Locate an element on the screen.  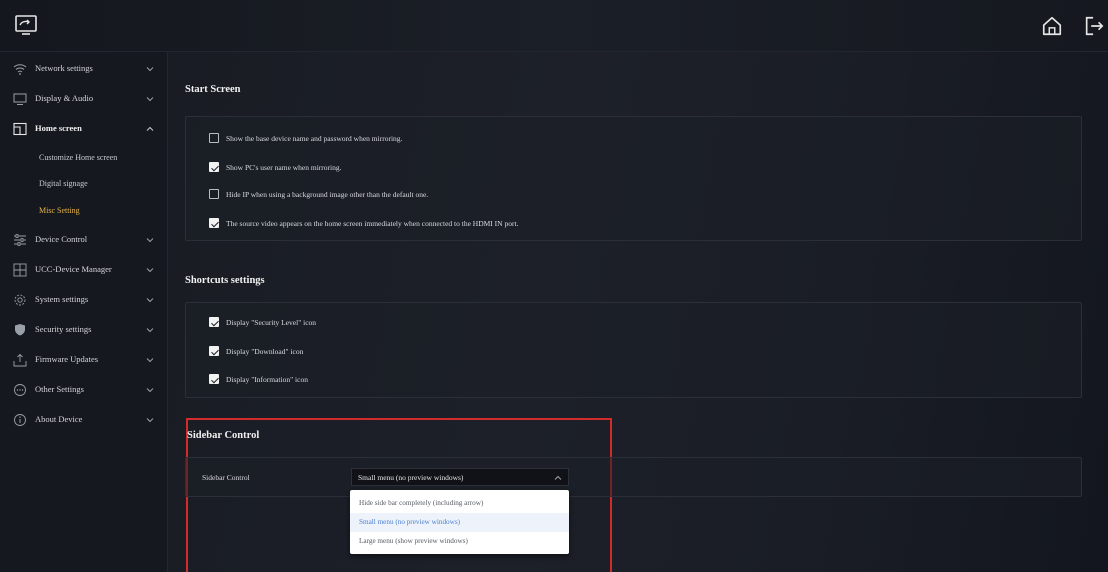
sidebar-subitem-digital-signage: Digital signage is located at coordinates (84, 184).